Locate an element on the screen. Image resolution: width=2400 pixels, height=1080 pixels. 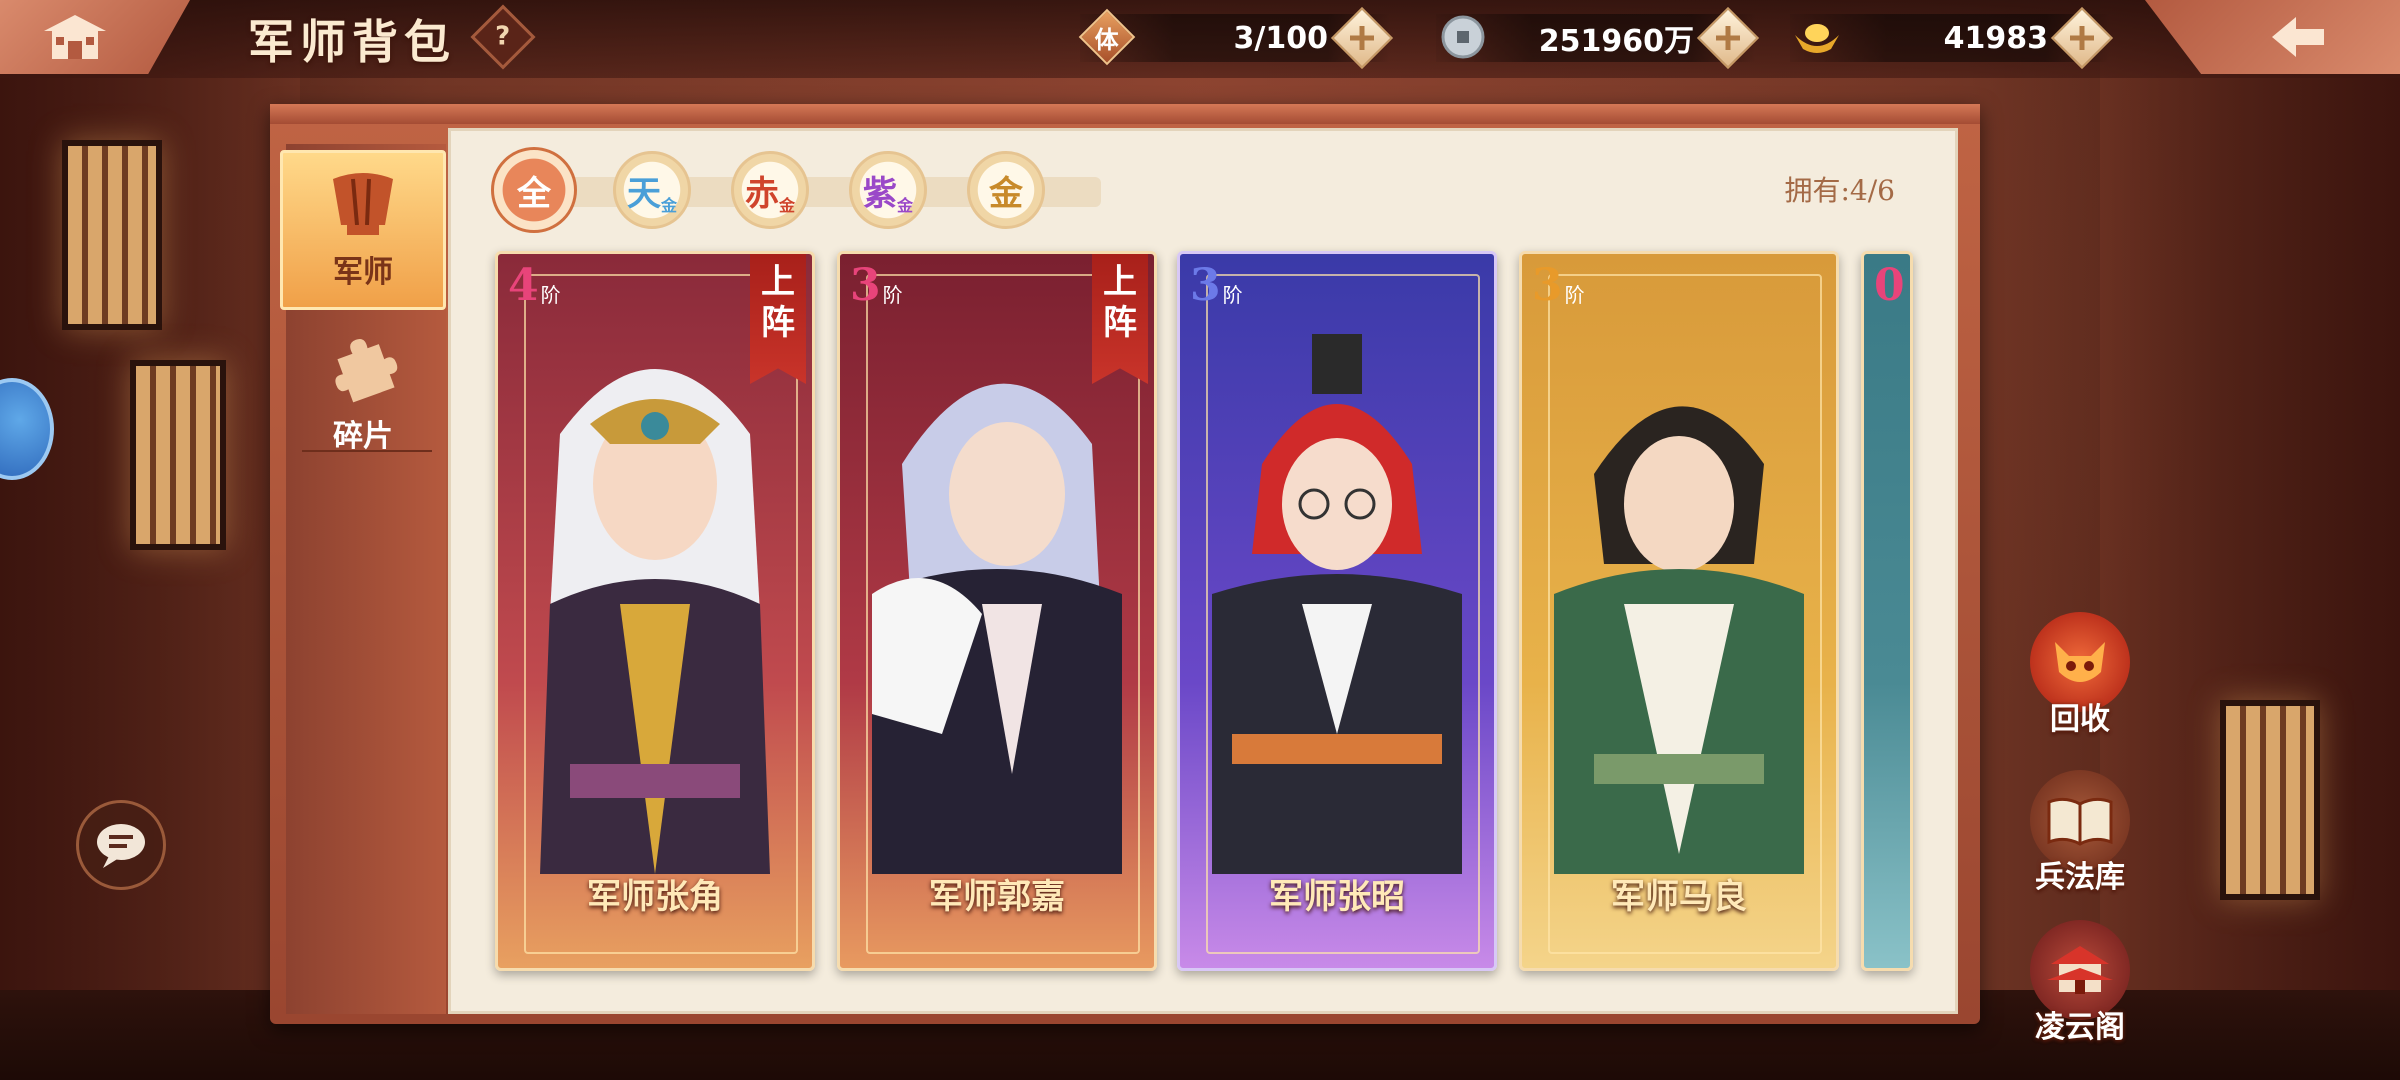
filter-jin-label: 金 is located at coordinates (1006, 193).